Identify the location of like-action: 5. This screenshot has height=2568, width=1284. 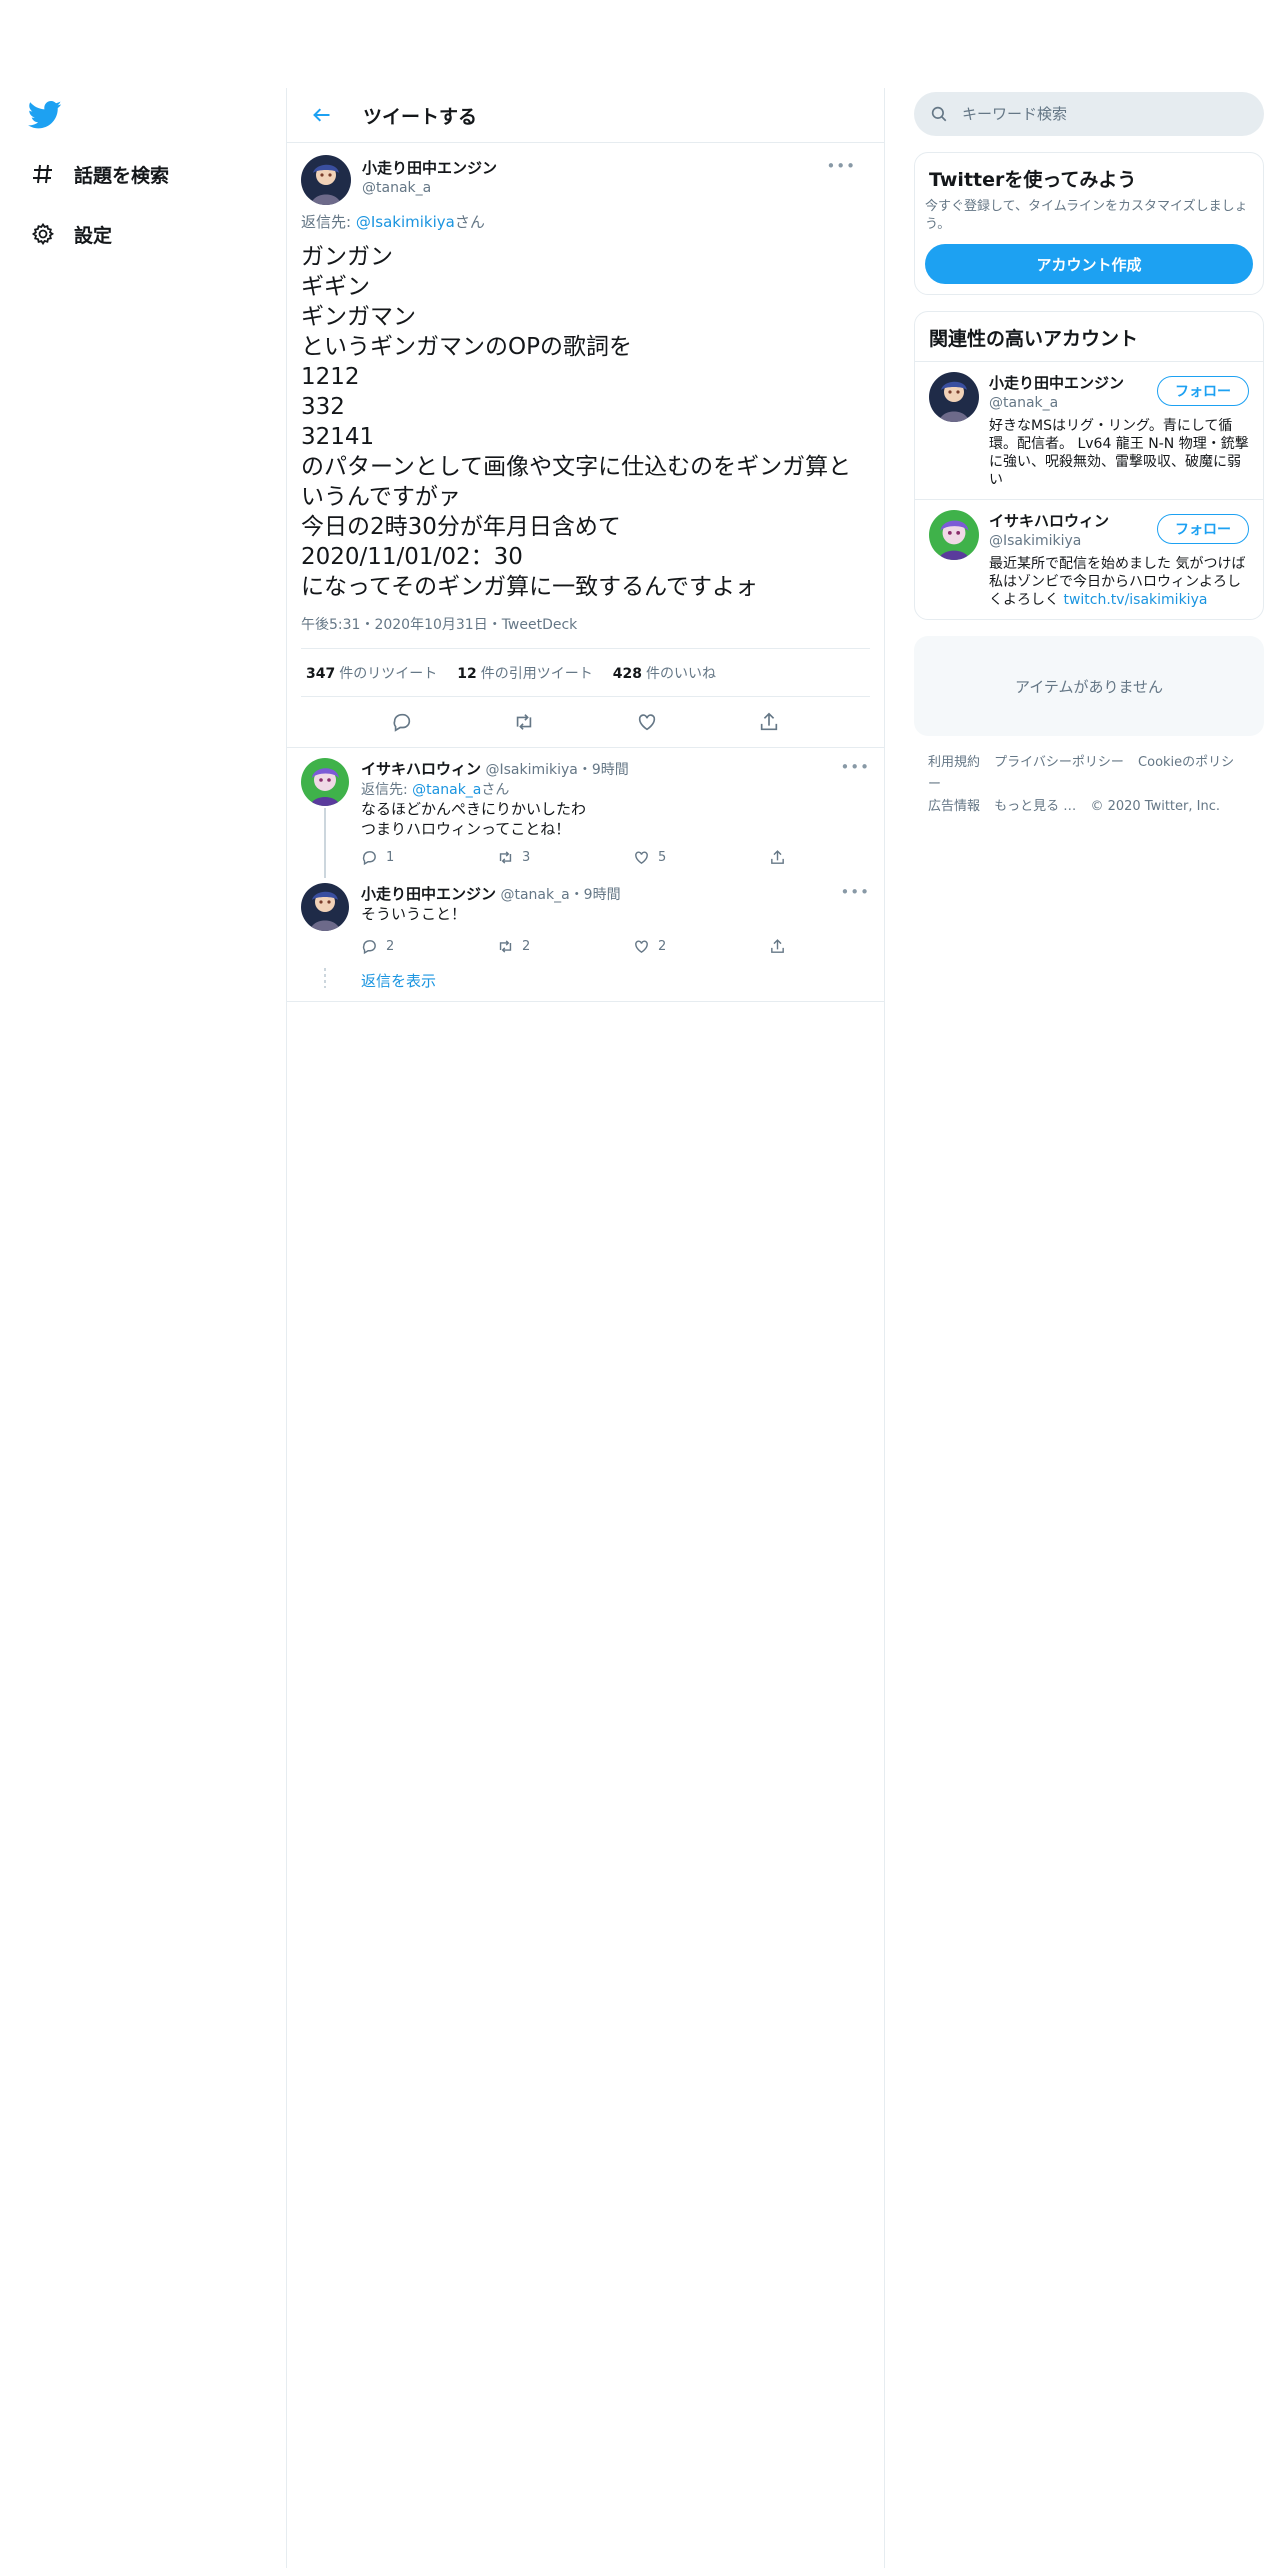
(701, 857).